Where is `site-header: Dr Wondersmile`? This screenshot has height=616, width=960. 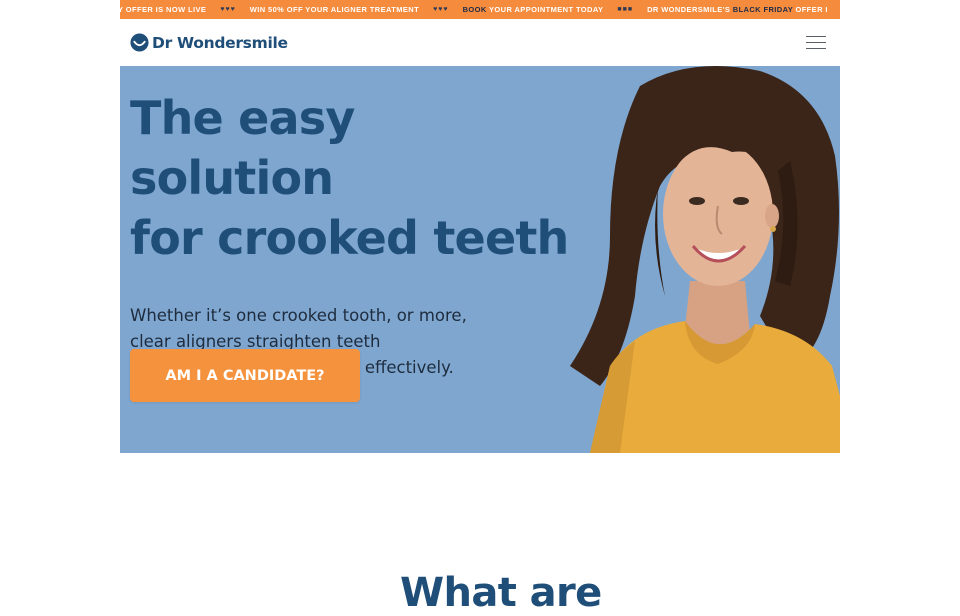
site-header: Dr Wondersmile is located at coordinates (480, 42).